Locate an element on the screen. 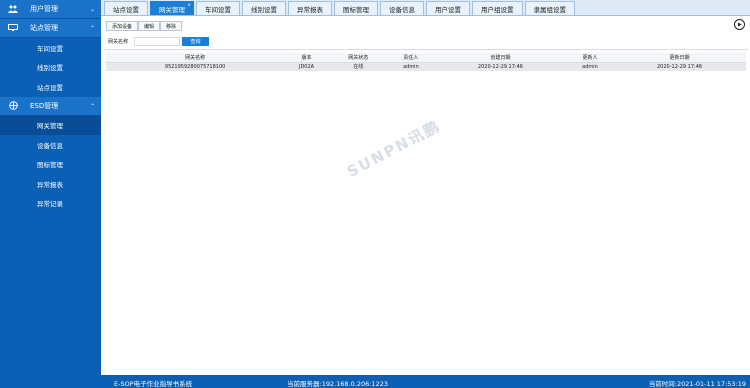  toolbar: 添加设备 编辑 移除 is located at coordinates (144, 26).